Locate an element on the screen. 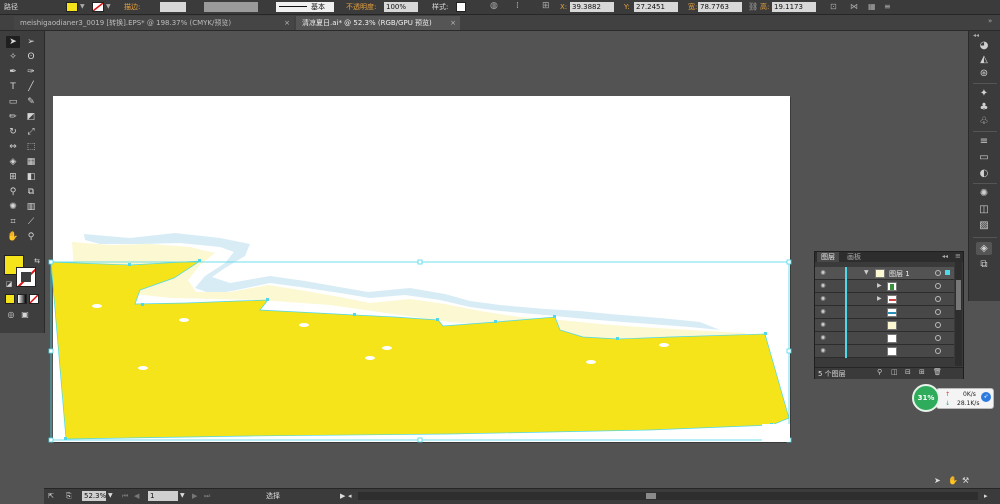  brush-definition-field: 基本 is located at coordinates (305, 7).